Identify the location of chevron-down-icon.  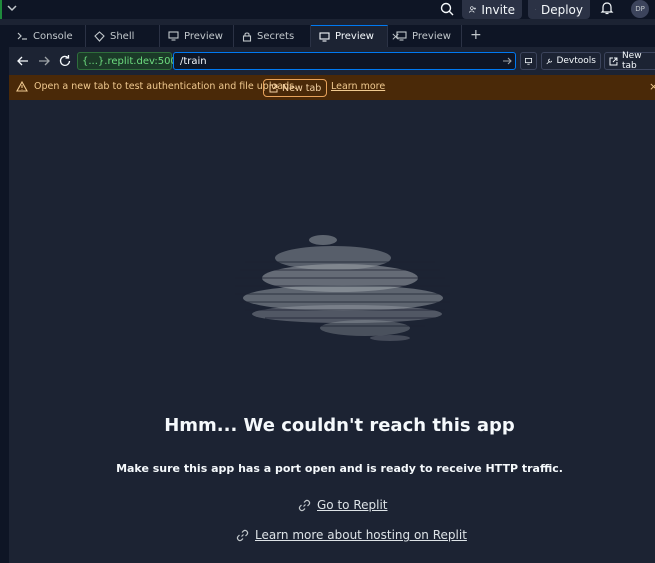
(12, 8).